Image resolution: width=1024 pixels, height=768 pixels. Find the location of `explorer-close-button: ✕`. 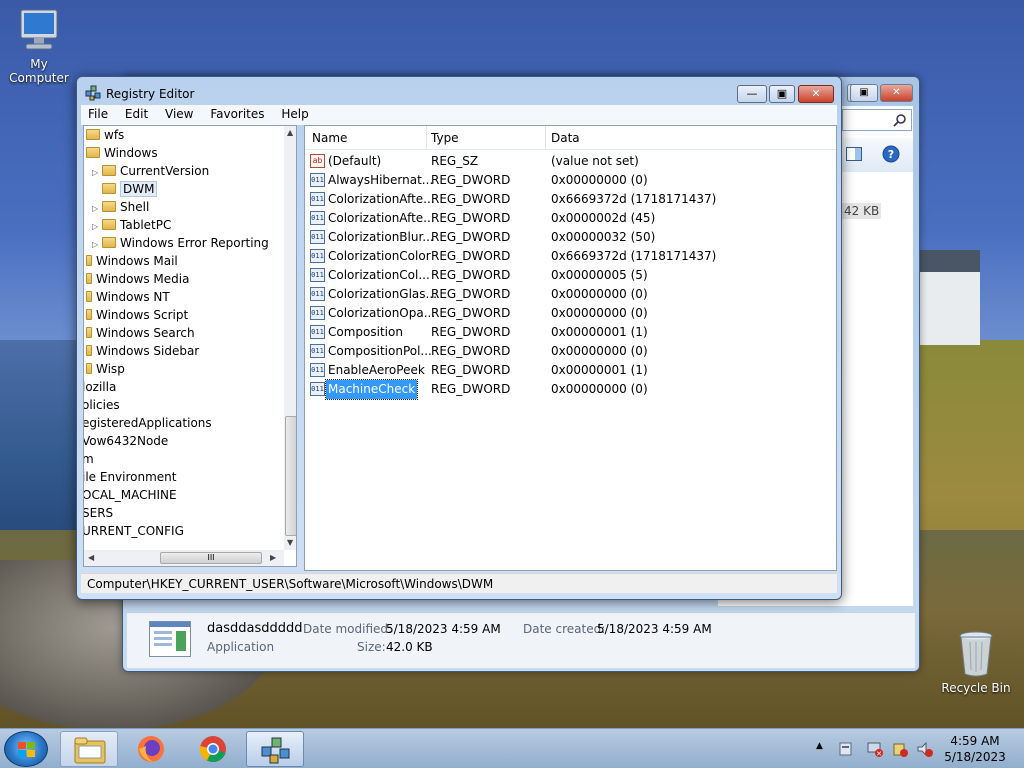

explorer-close-button: ✕ is located at coordinates (896, 93).